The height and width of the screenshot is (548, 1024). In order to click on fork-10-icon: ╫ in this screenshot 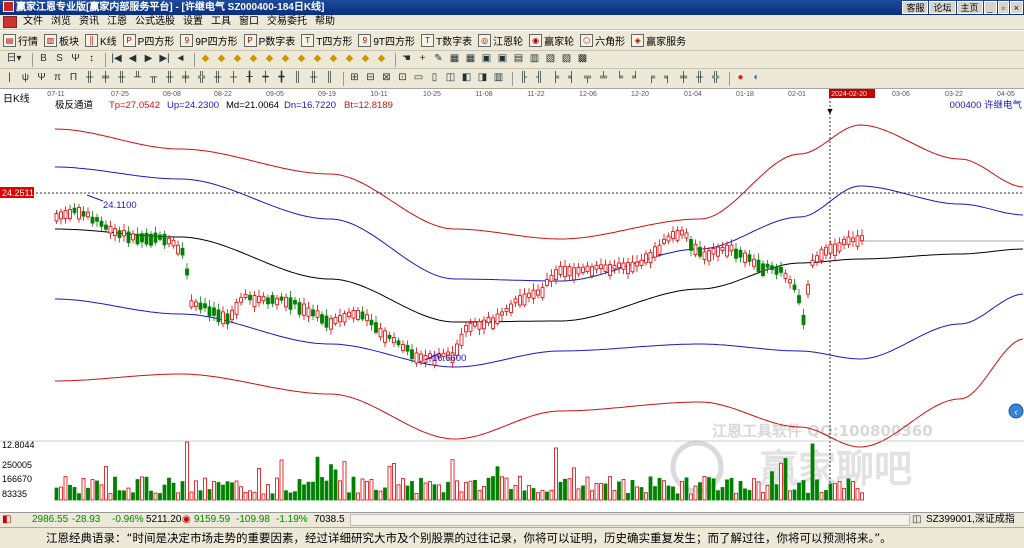, I will do `click(169, 78)`.